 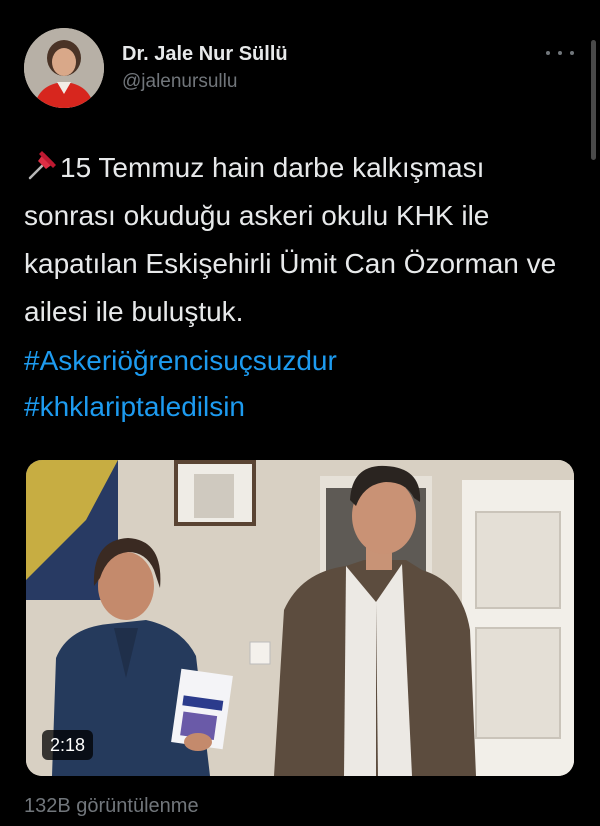 I want to click on author-names: Dr. Jale Nur Süllü @jalenursullu, so click(x=205, y=68).